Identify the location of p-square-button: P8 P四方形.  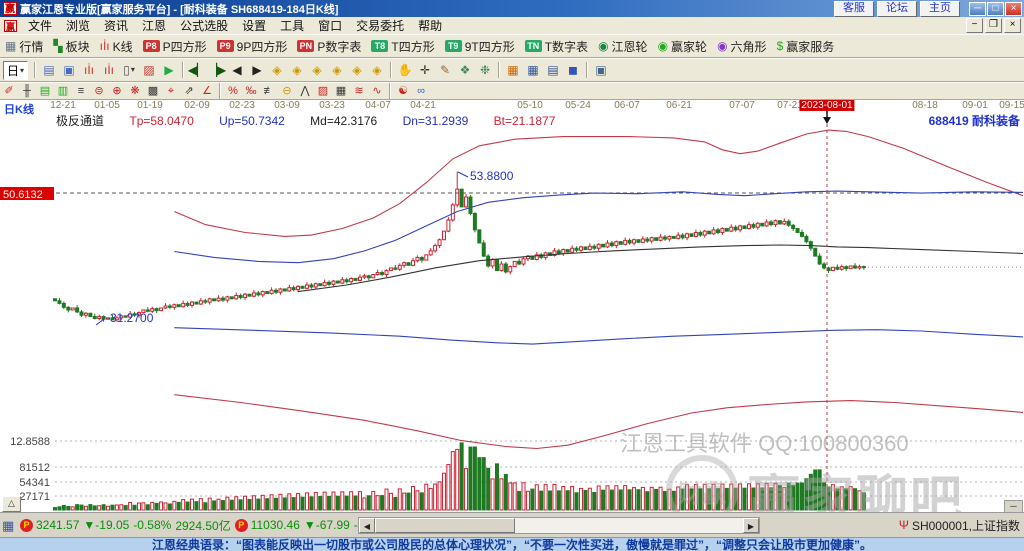
(175, 46).